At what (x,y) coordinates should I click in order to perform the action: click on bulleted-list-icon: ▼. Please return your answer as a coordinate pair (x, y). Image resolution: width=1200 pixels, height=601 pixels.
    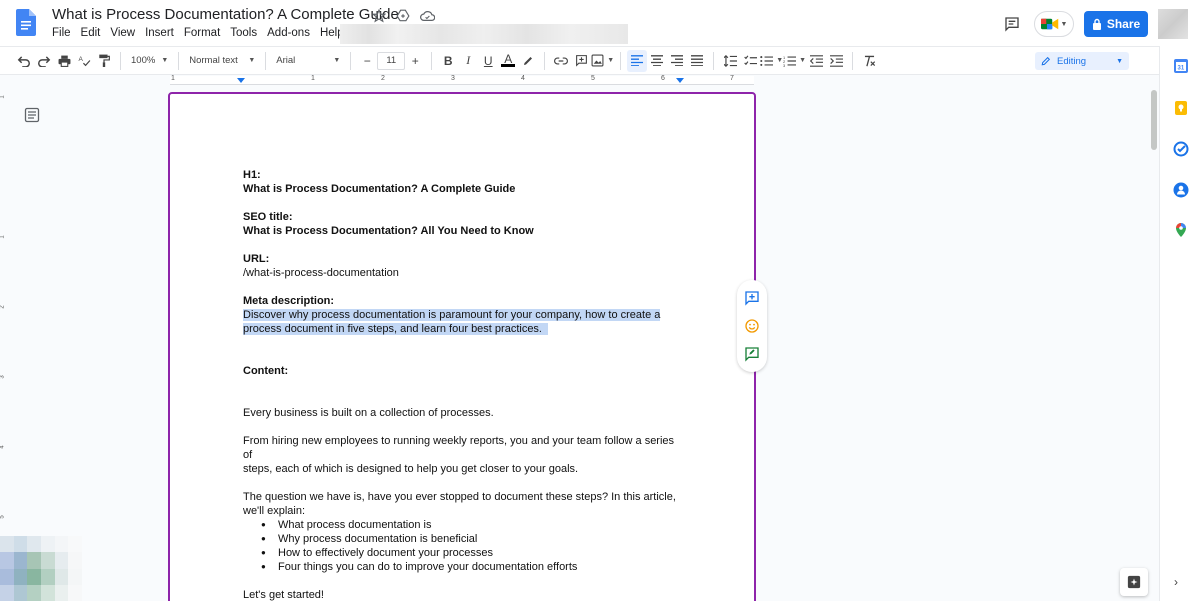
    Looking at the image, I should click on (771, 61).